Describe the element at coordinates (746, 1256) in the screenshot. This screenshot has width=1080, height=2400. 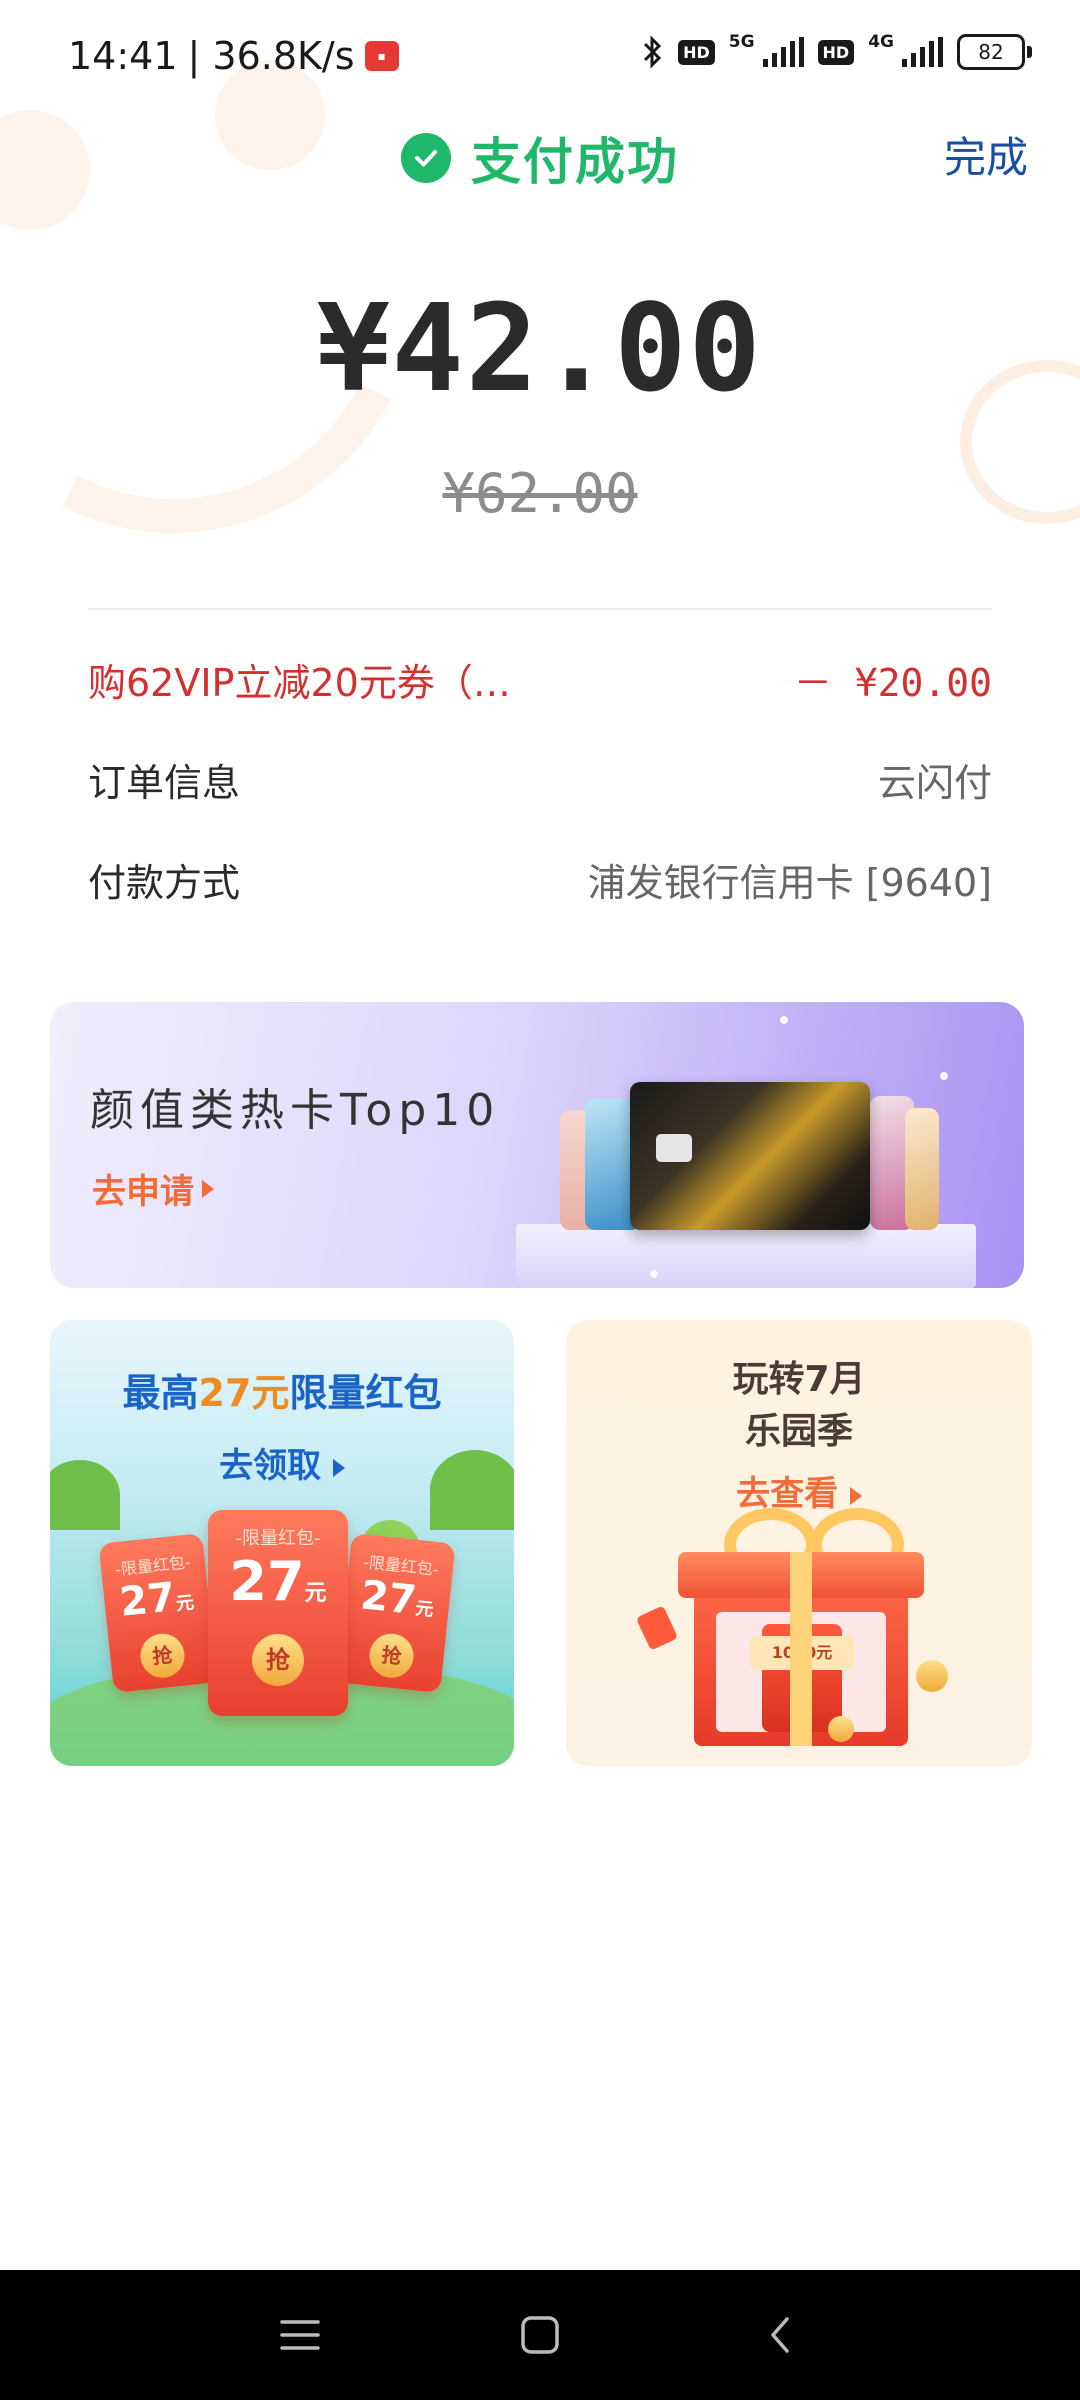
I see `card-podium` at that location.